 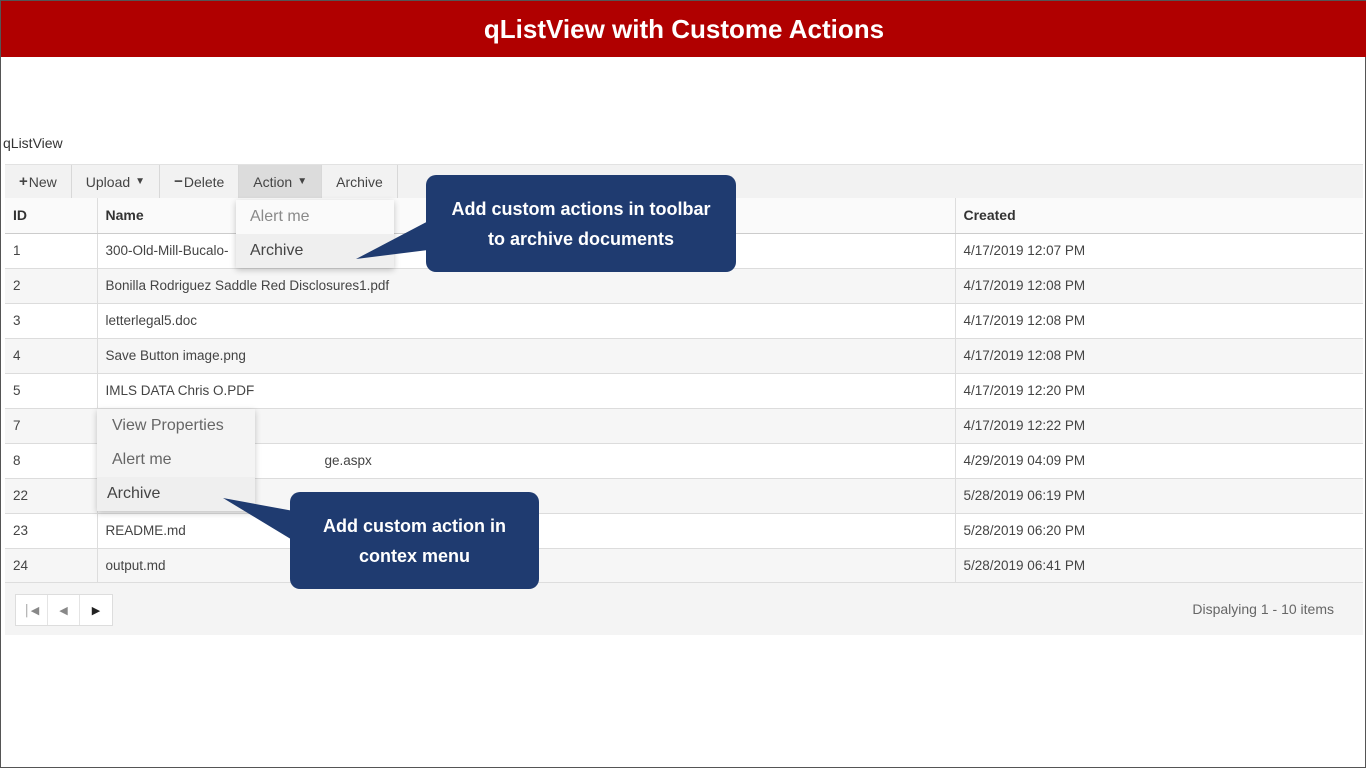 I want to click on cell-name: IMLS DATA Chris O.PDF, so click(x=526, y=391).